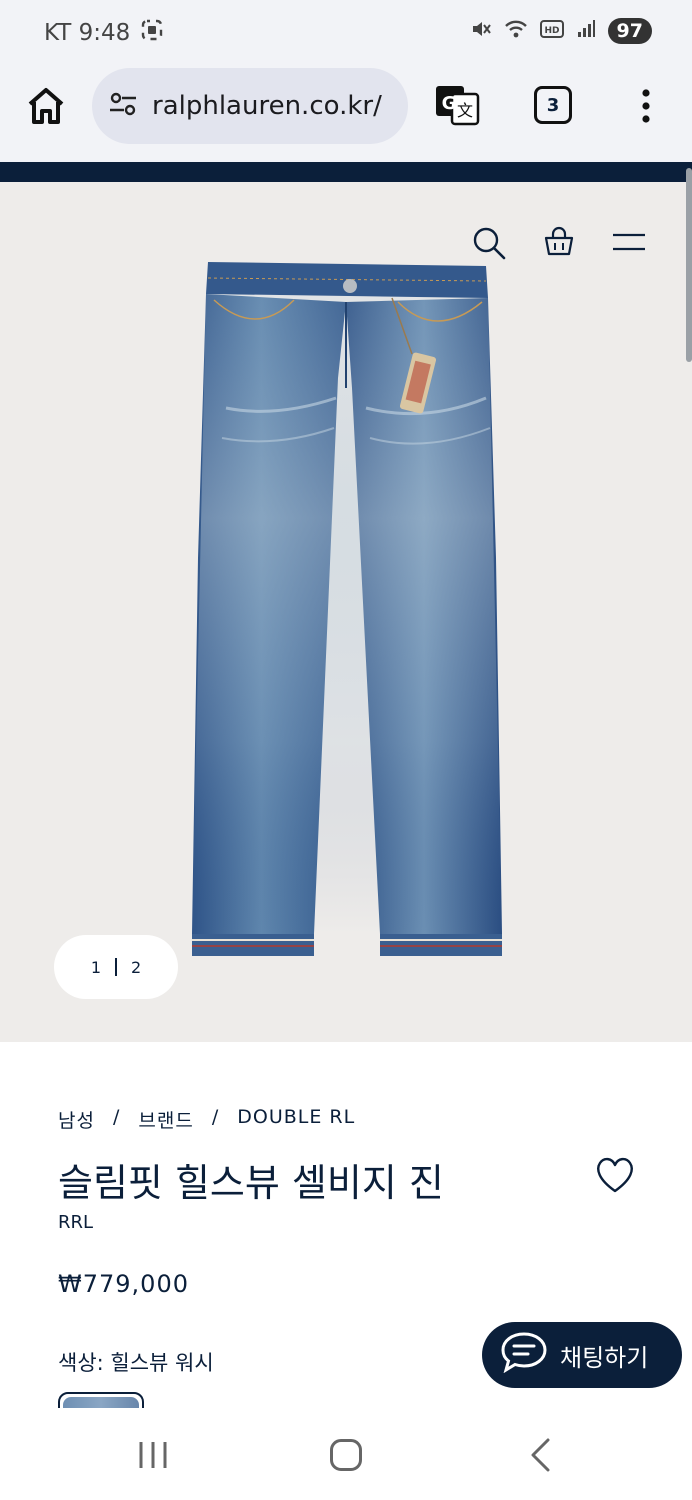  I want to click on home-icon, so click(46, 106).